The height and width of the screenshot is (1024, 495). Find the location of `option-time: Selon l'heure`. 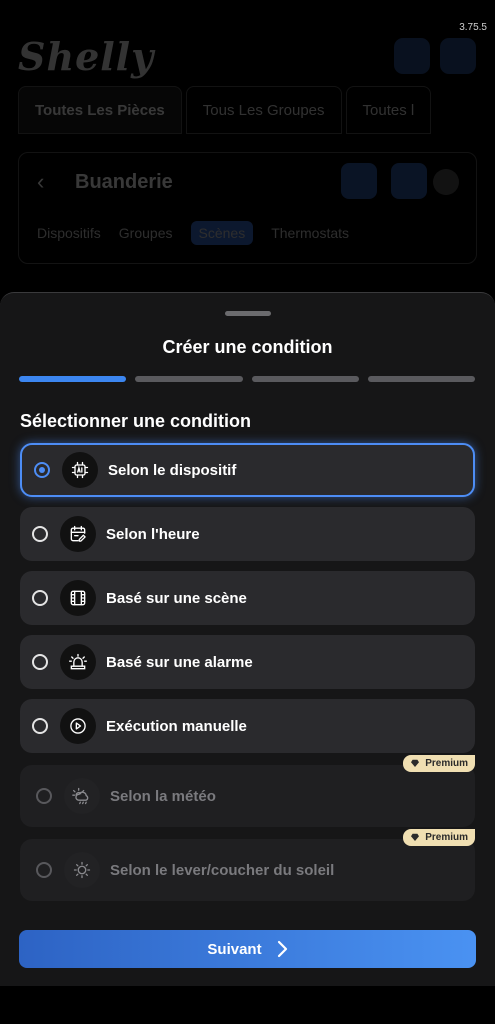

option-time: Selon l'heure is located at coordinates (247, 534).